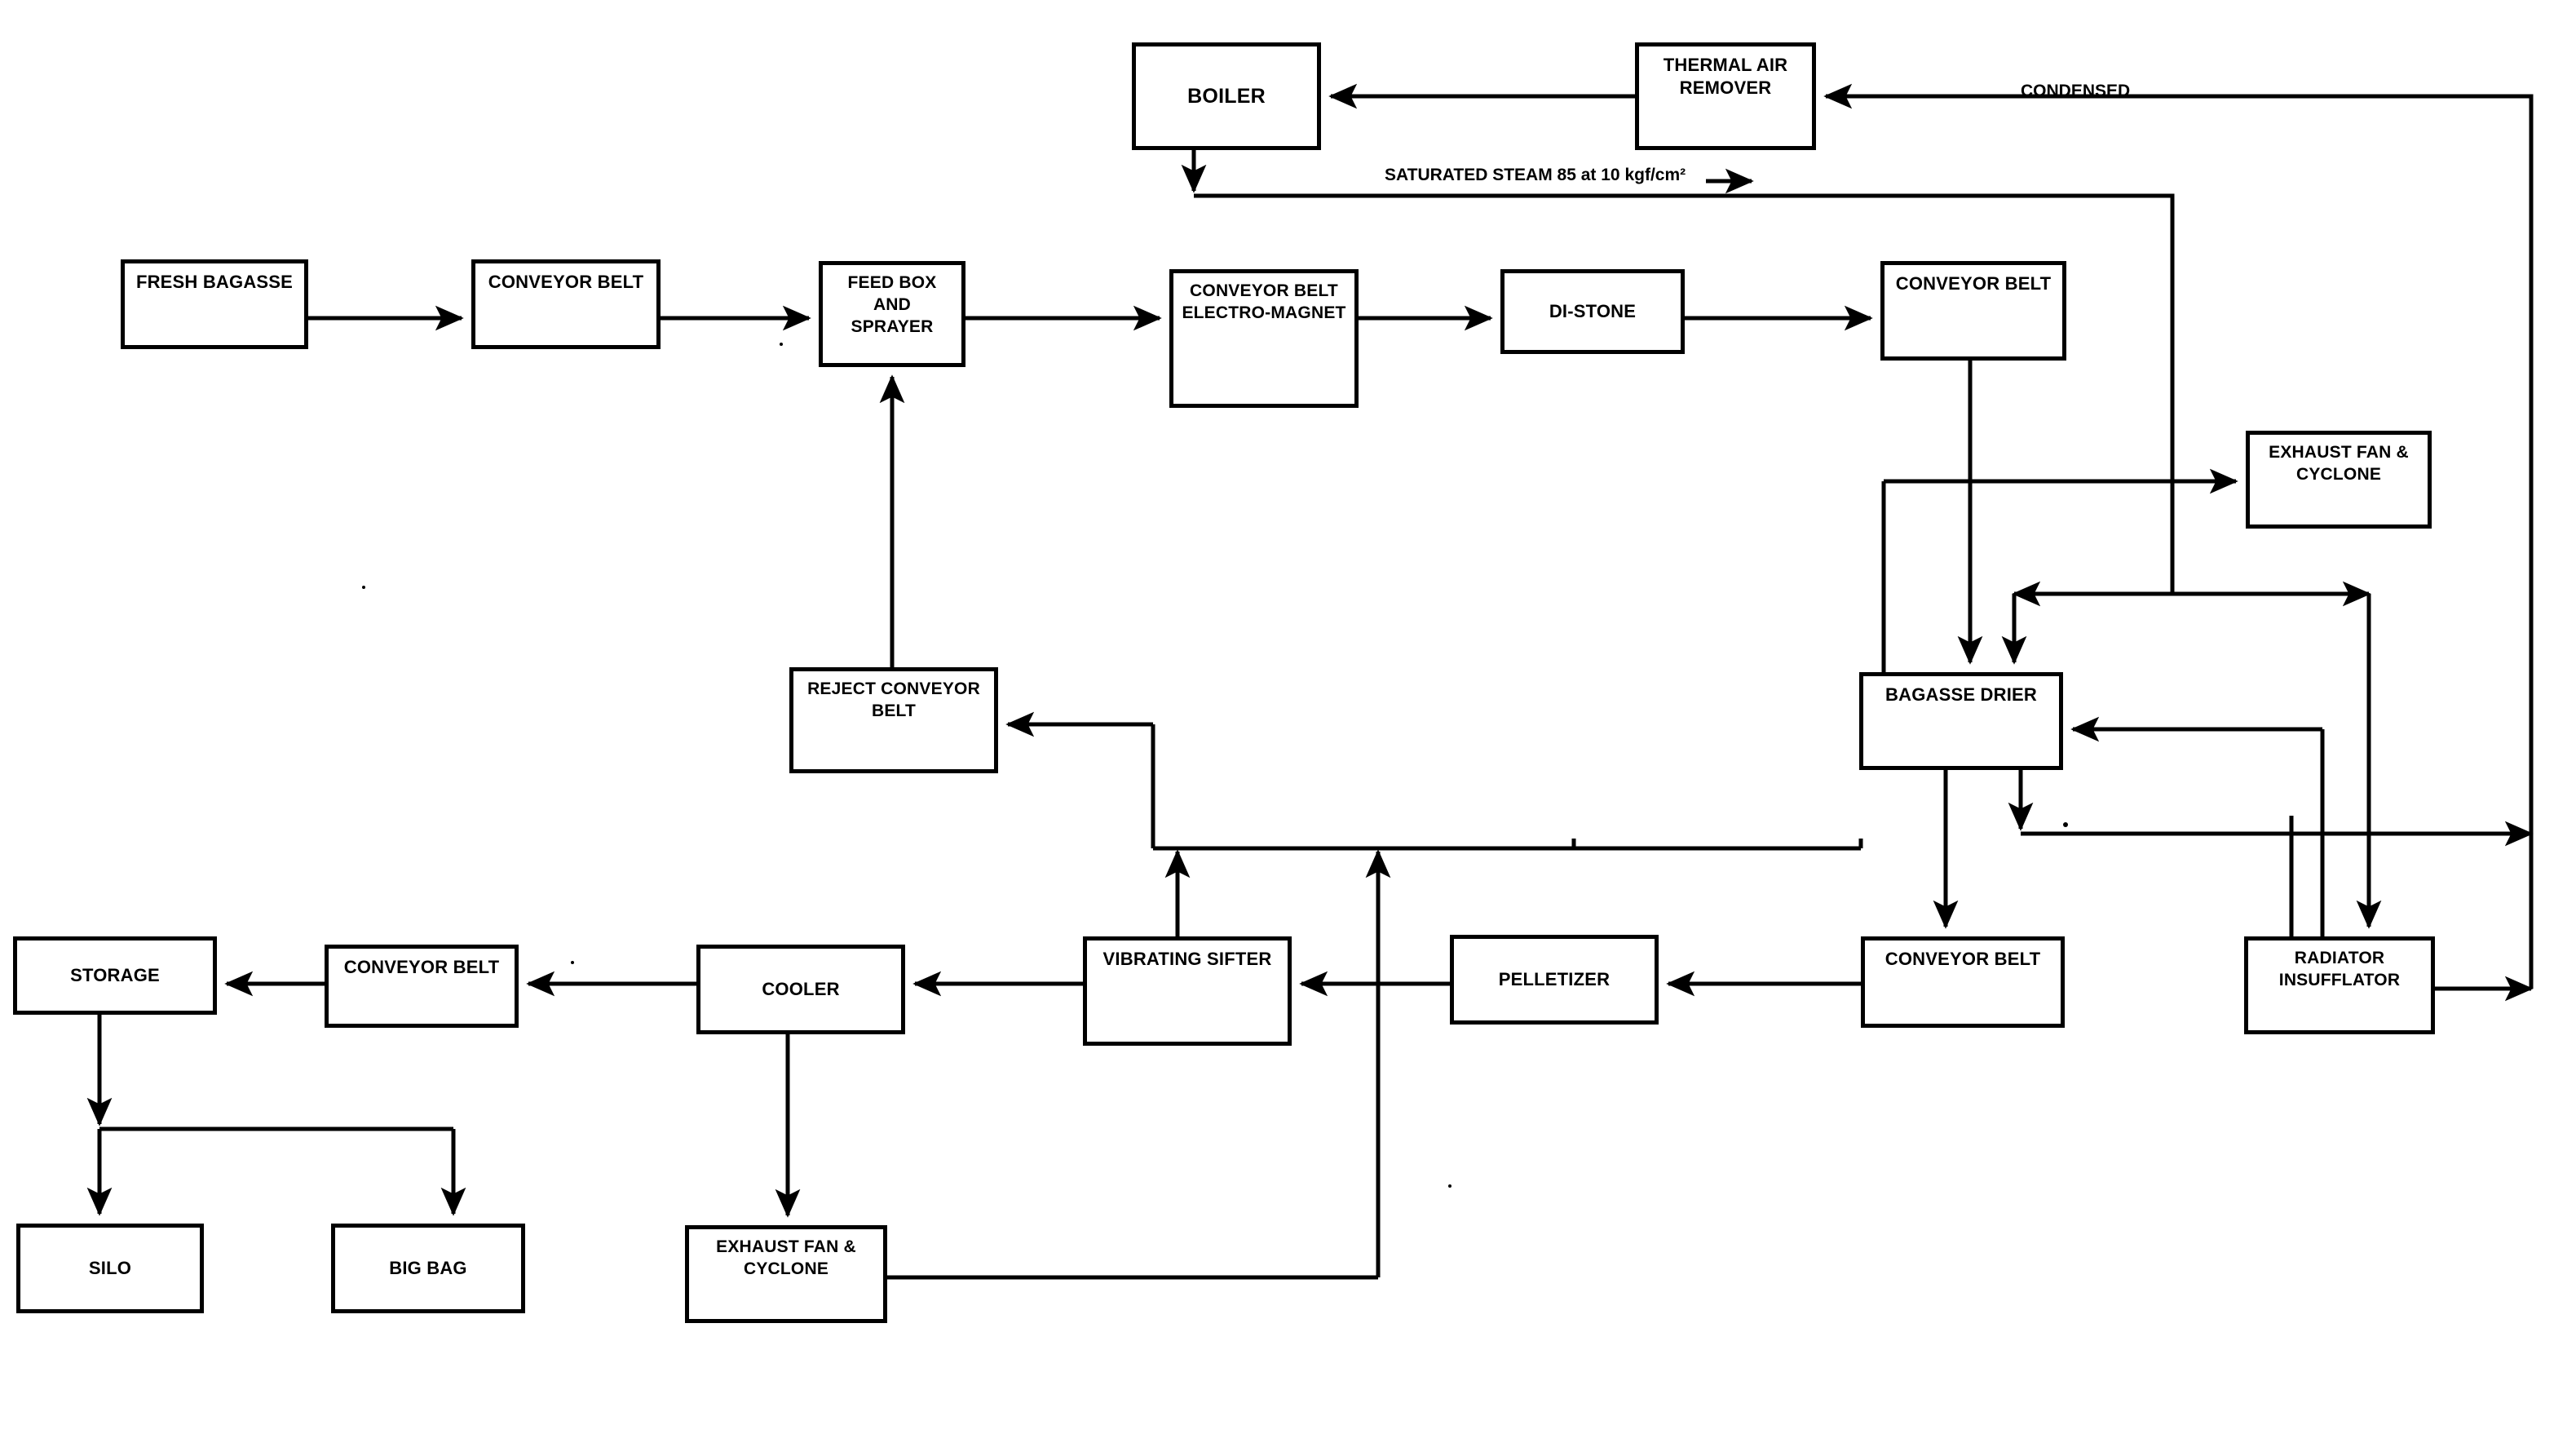  Describe the element at coordinates (1187, 991) in the screenshot. I see `node-vibrating-sifter: VIBRATING SIFTER` at that location.